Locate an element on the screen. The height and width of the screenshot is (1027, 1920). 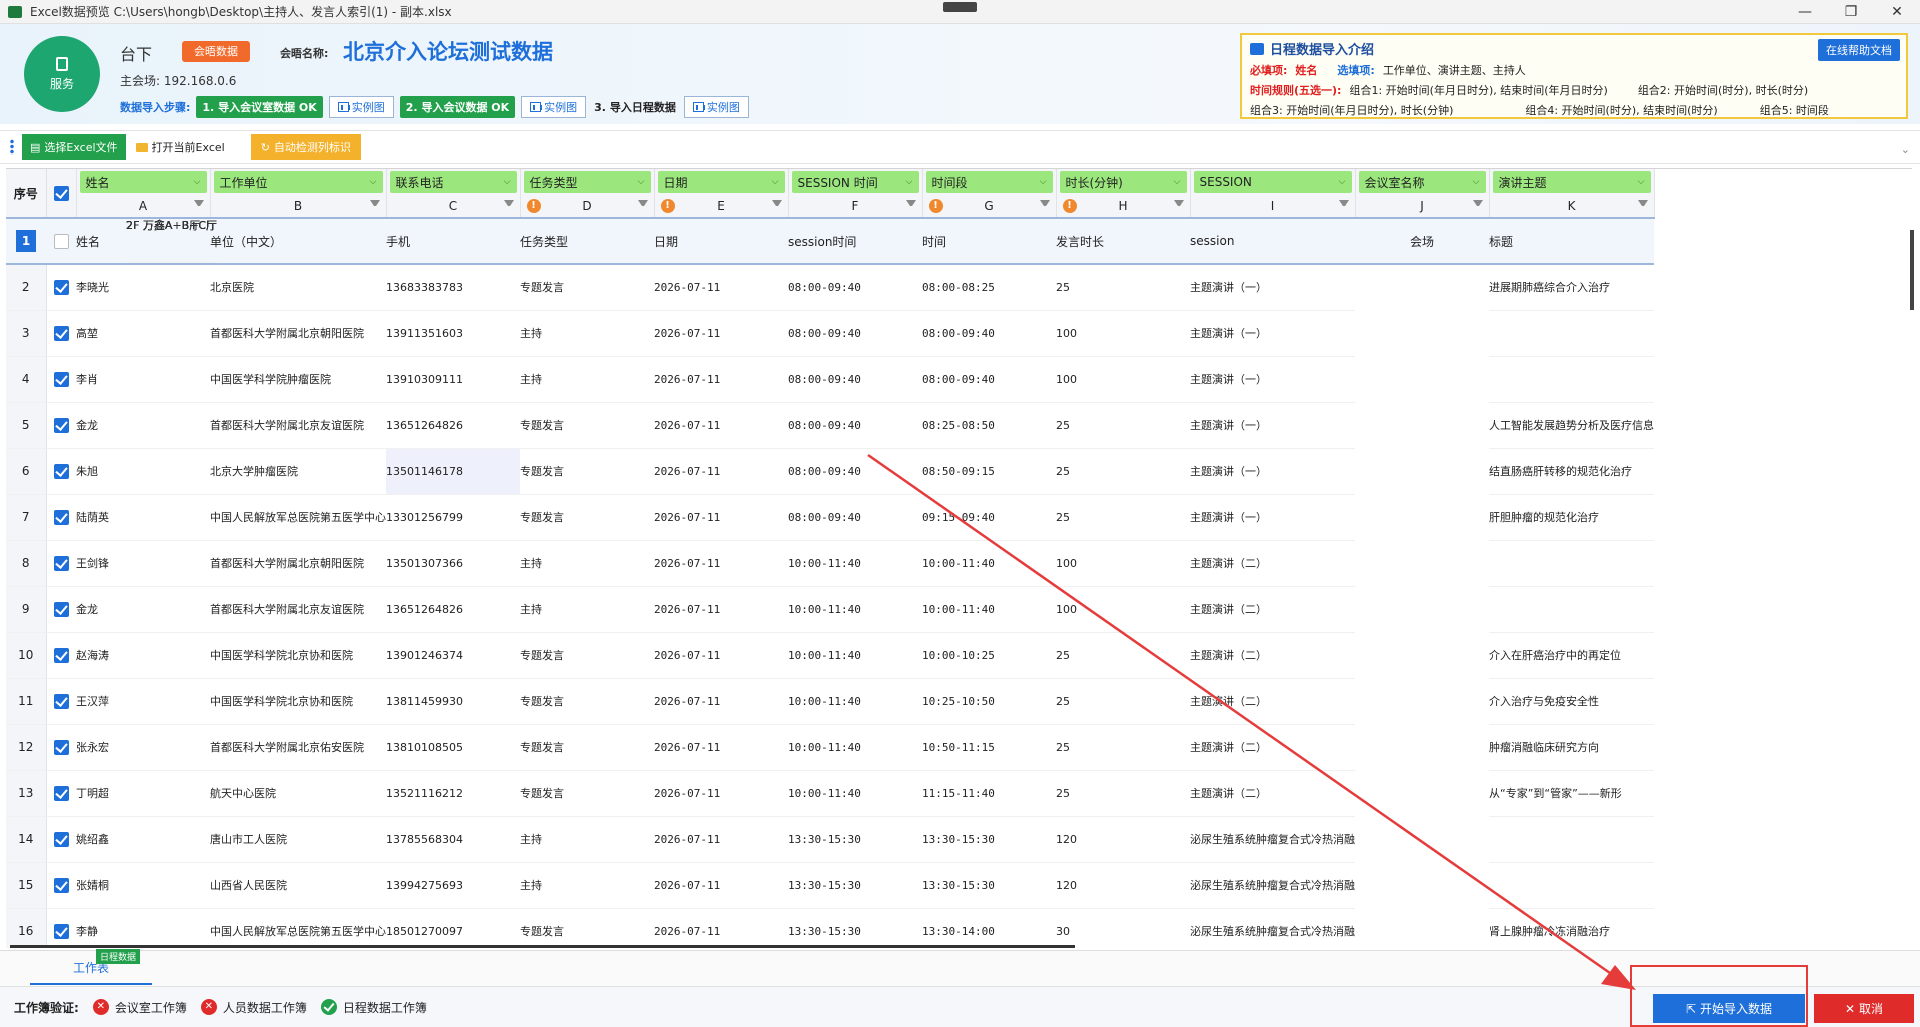
table-cell: 13785568304 is located at coordinates (453, 839).